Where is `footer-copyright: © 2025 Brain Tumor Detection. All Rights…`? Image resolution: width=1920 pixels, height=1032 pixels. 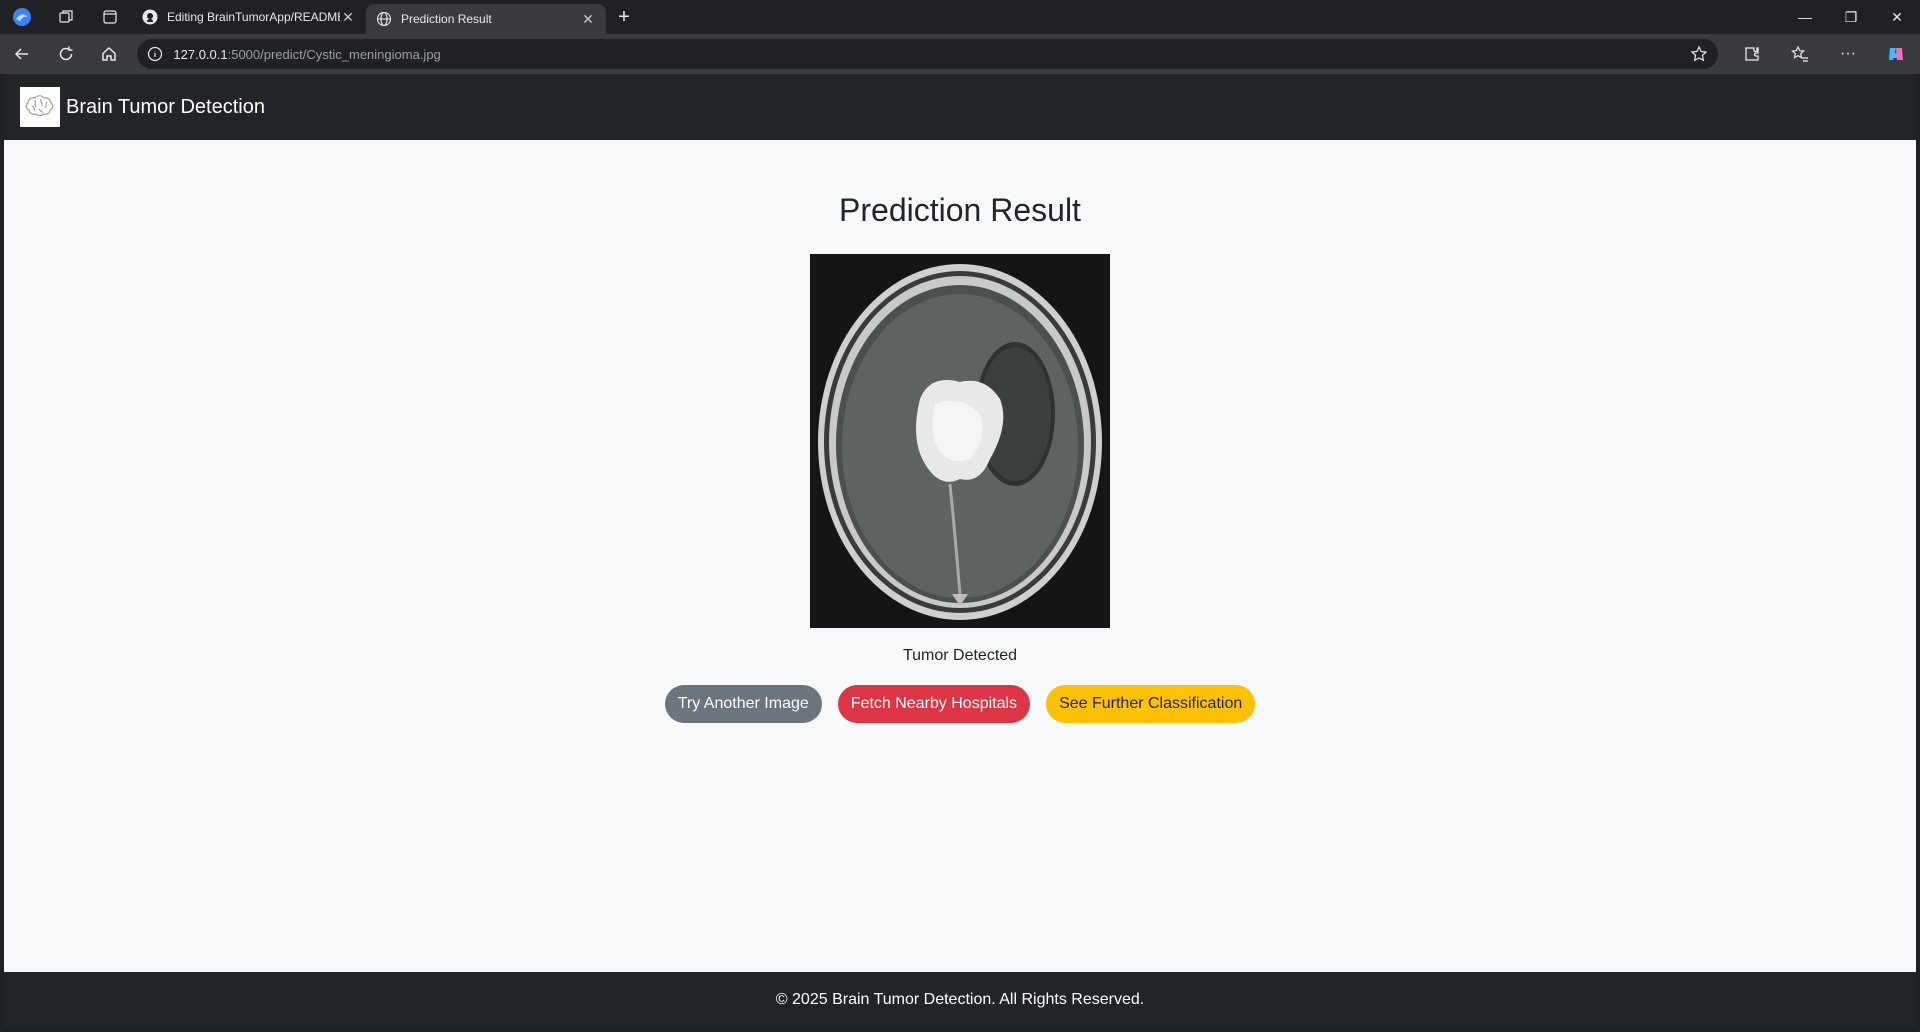
footer-copyright: © 2025 Brain Tumor Detection. All Rights… is located at coordinates (960, 999).